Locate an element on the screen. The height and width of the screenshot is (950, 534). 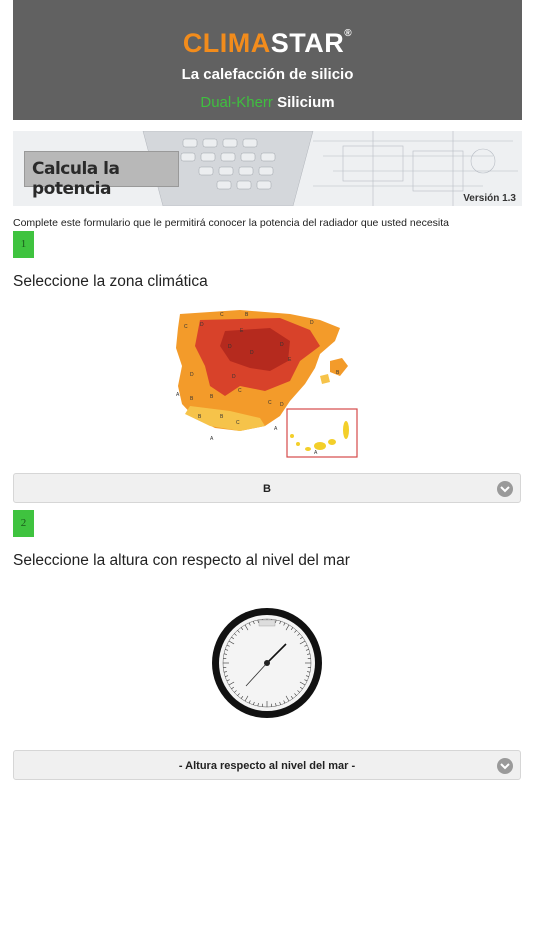
altitude-selected-value: - Altura respecto al nivel del mar - is located at coordinates (267, 766).